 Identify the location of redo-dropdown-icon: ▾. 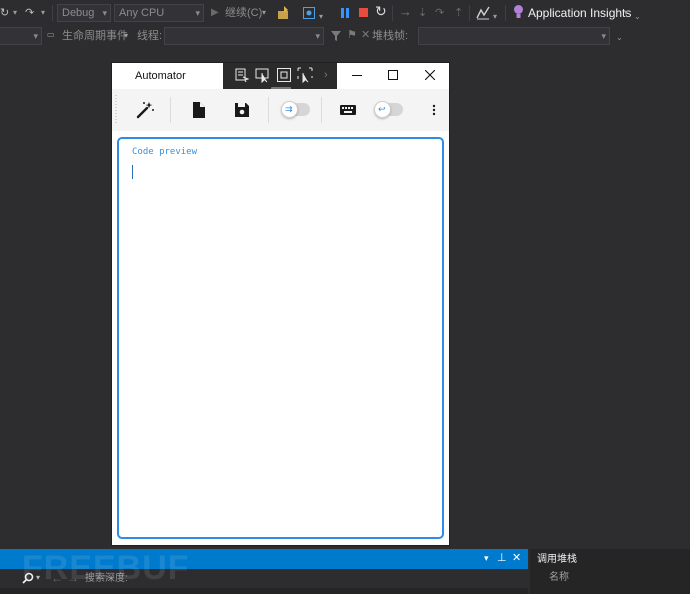
(43, 13).